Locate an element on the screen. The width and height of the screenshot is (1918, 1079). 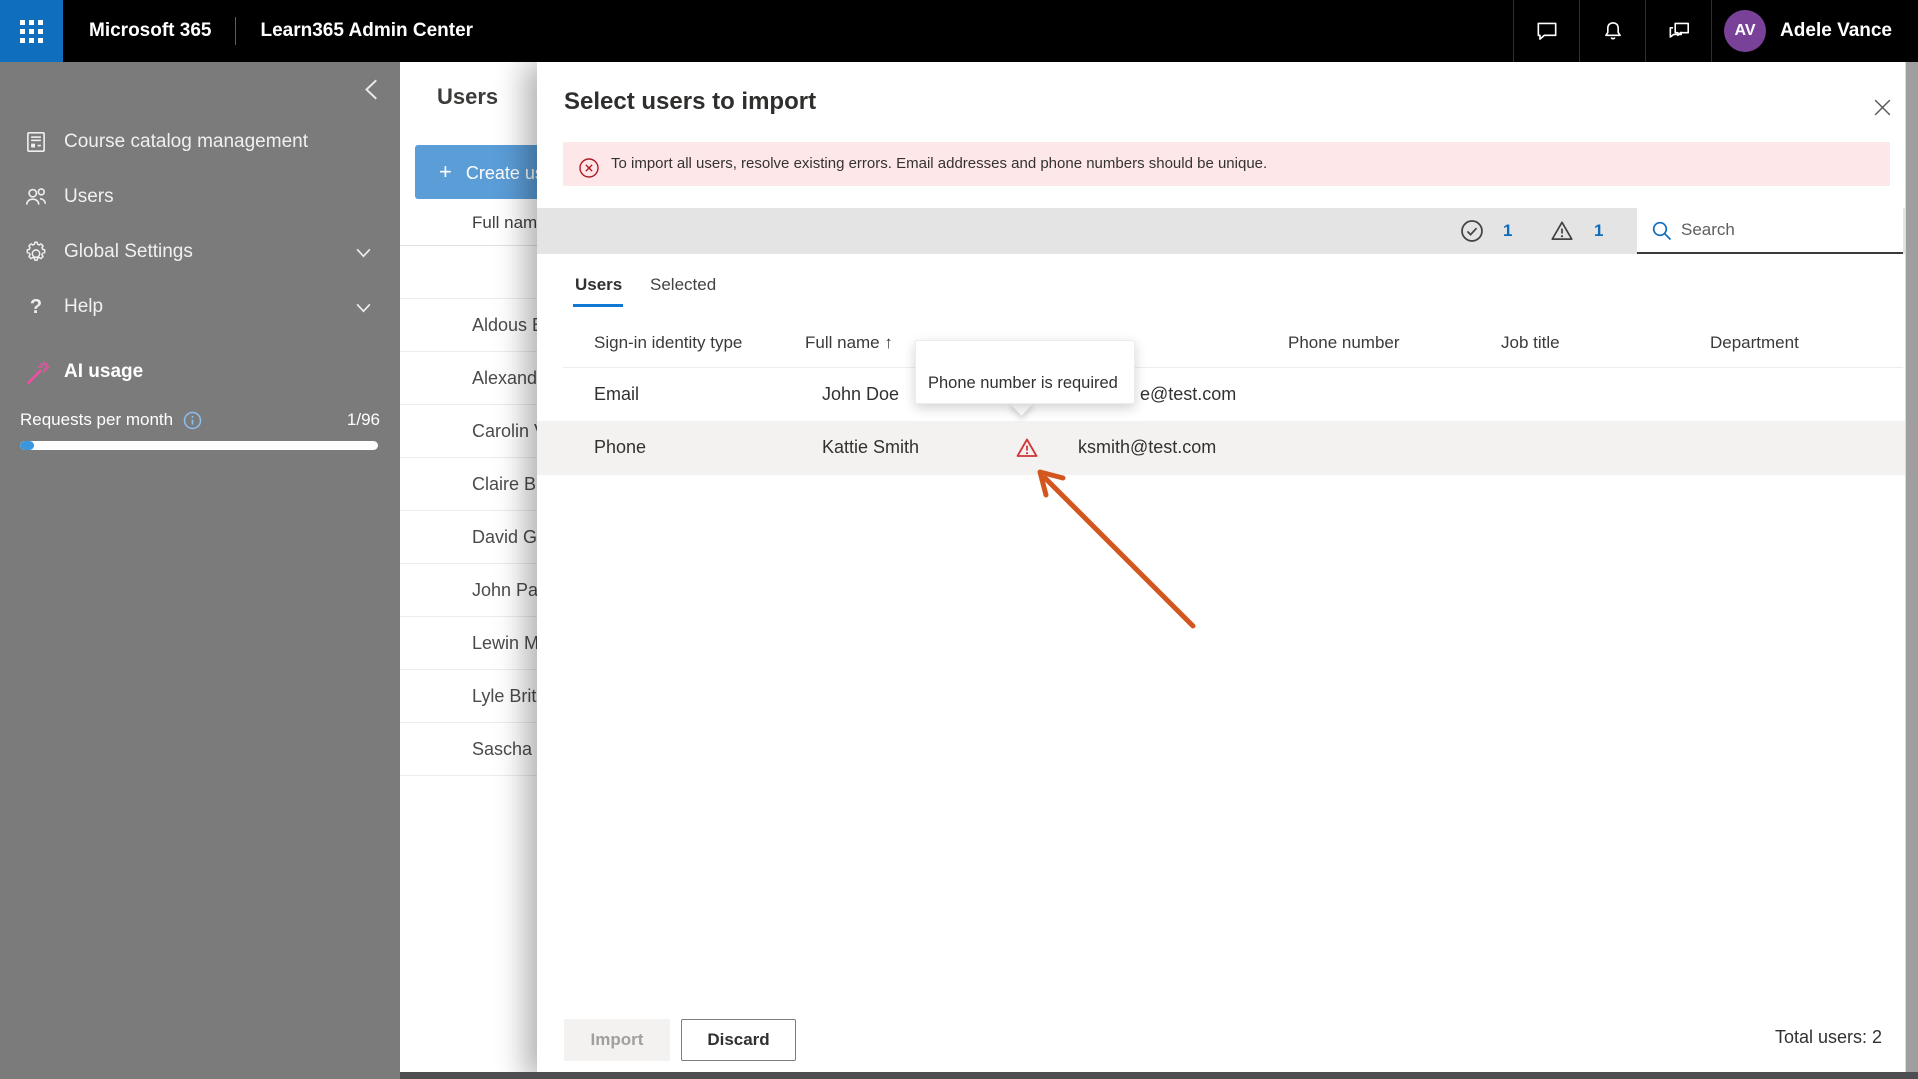
plus-icon: + is located at coordinates (445, 171).